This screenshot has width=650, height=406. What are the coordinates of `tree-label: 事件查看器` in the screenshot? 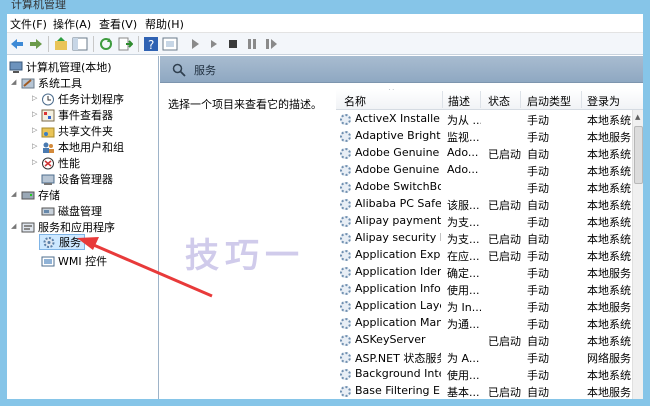 It's located at (85, 115).